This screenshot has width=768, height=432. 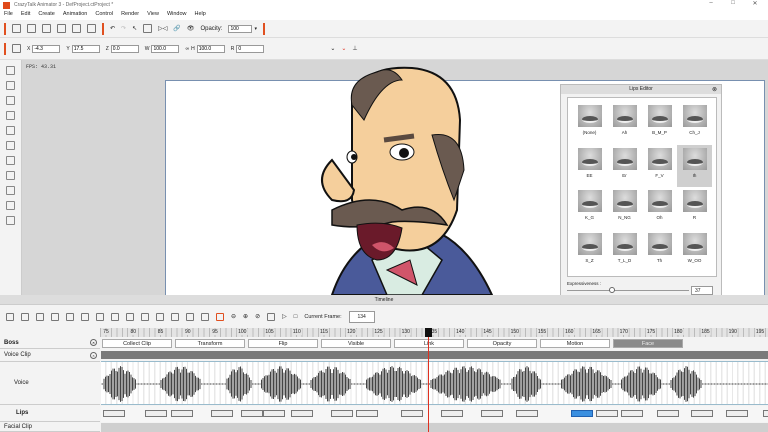 I want to click on track-boss: Boss ×, so click(x=50, y=343).